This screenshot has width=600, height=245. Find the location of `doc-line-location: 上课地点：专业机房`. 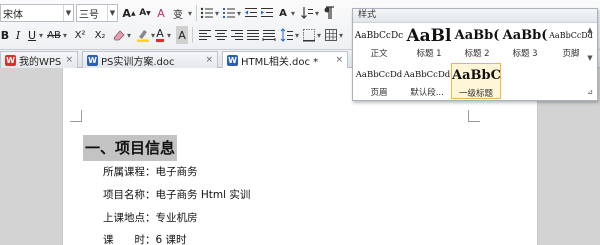

doc-line-location: 上课地点：专业机房 is located at coordinates (150, 217).